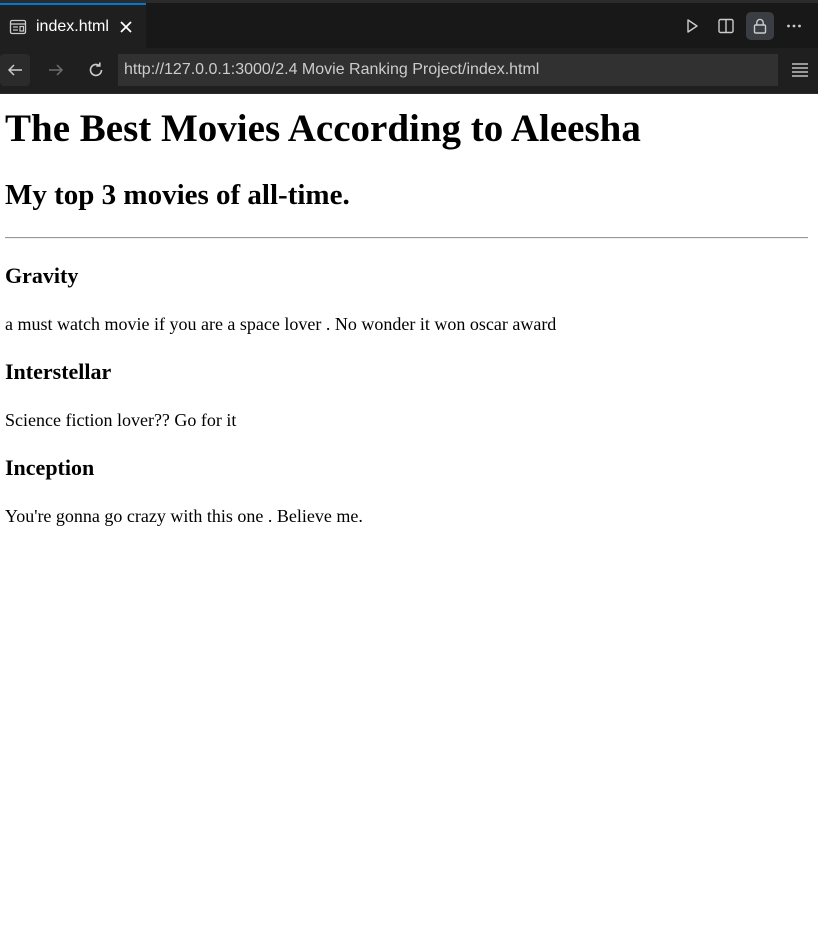 This screenshot has width=818, height=945. I want to click on movie-title: Interstellar, so click(58, 371).